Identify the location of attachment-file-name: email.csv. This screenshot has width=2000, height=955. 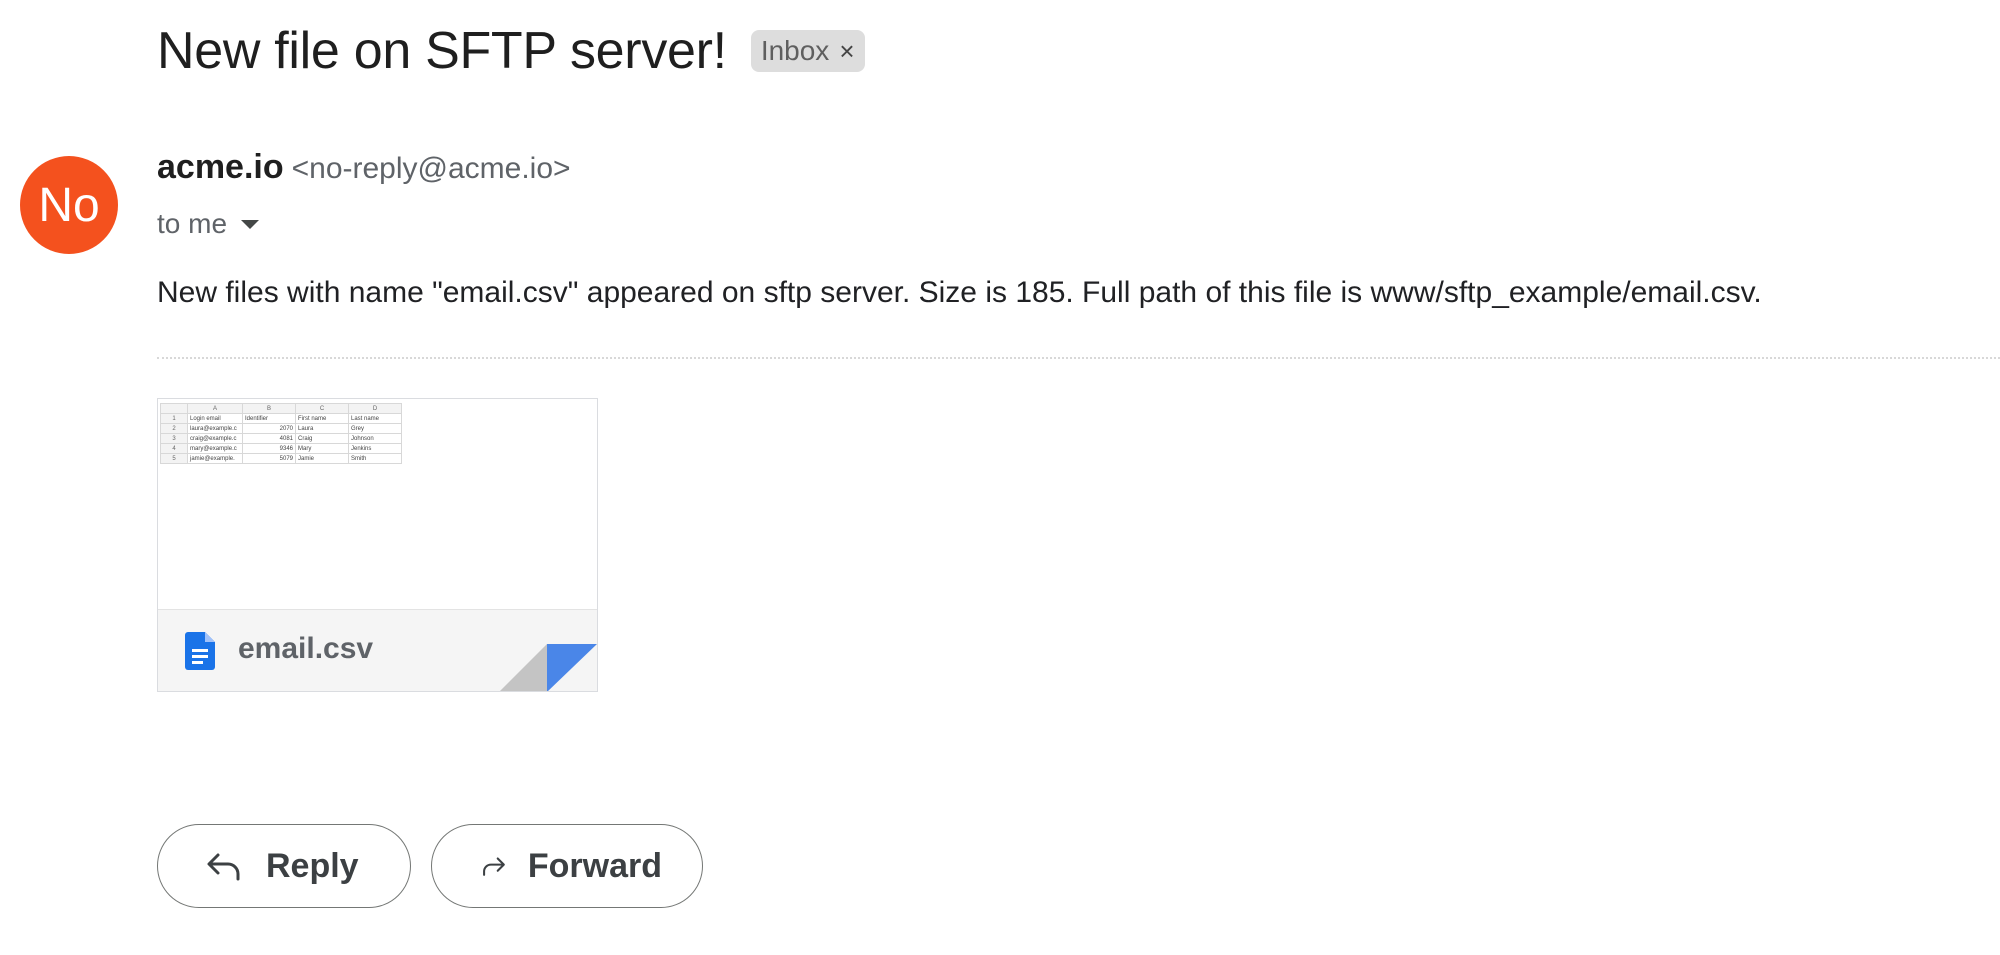
(306, 648).